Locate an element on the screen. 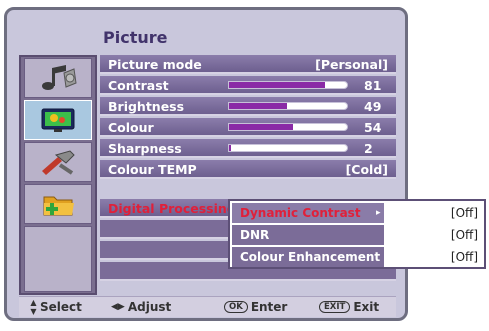 The height and width of the screenshot is (331, 489). exit-button-icon: EXIT is located at coordinates (335, 307).